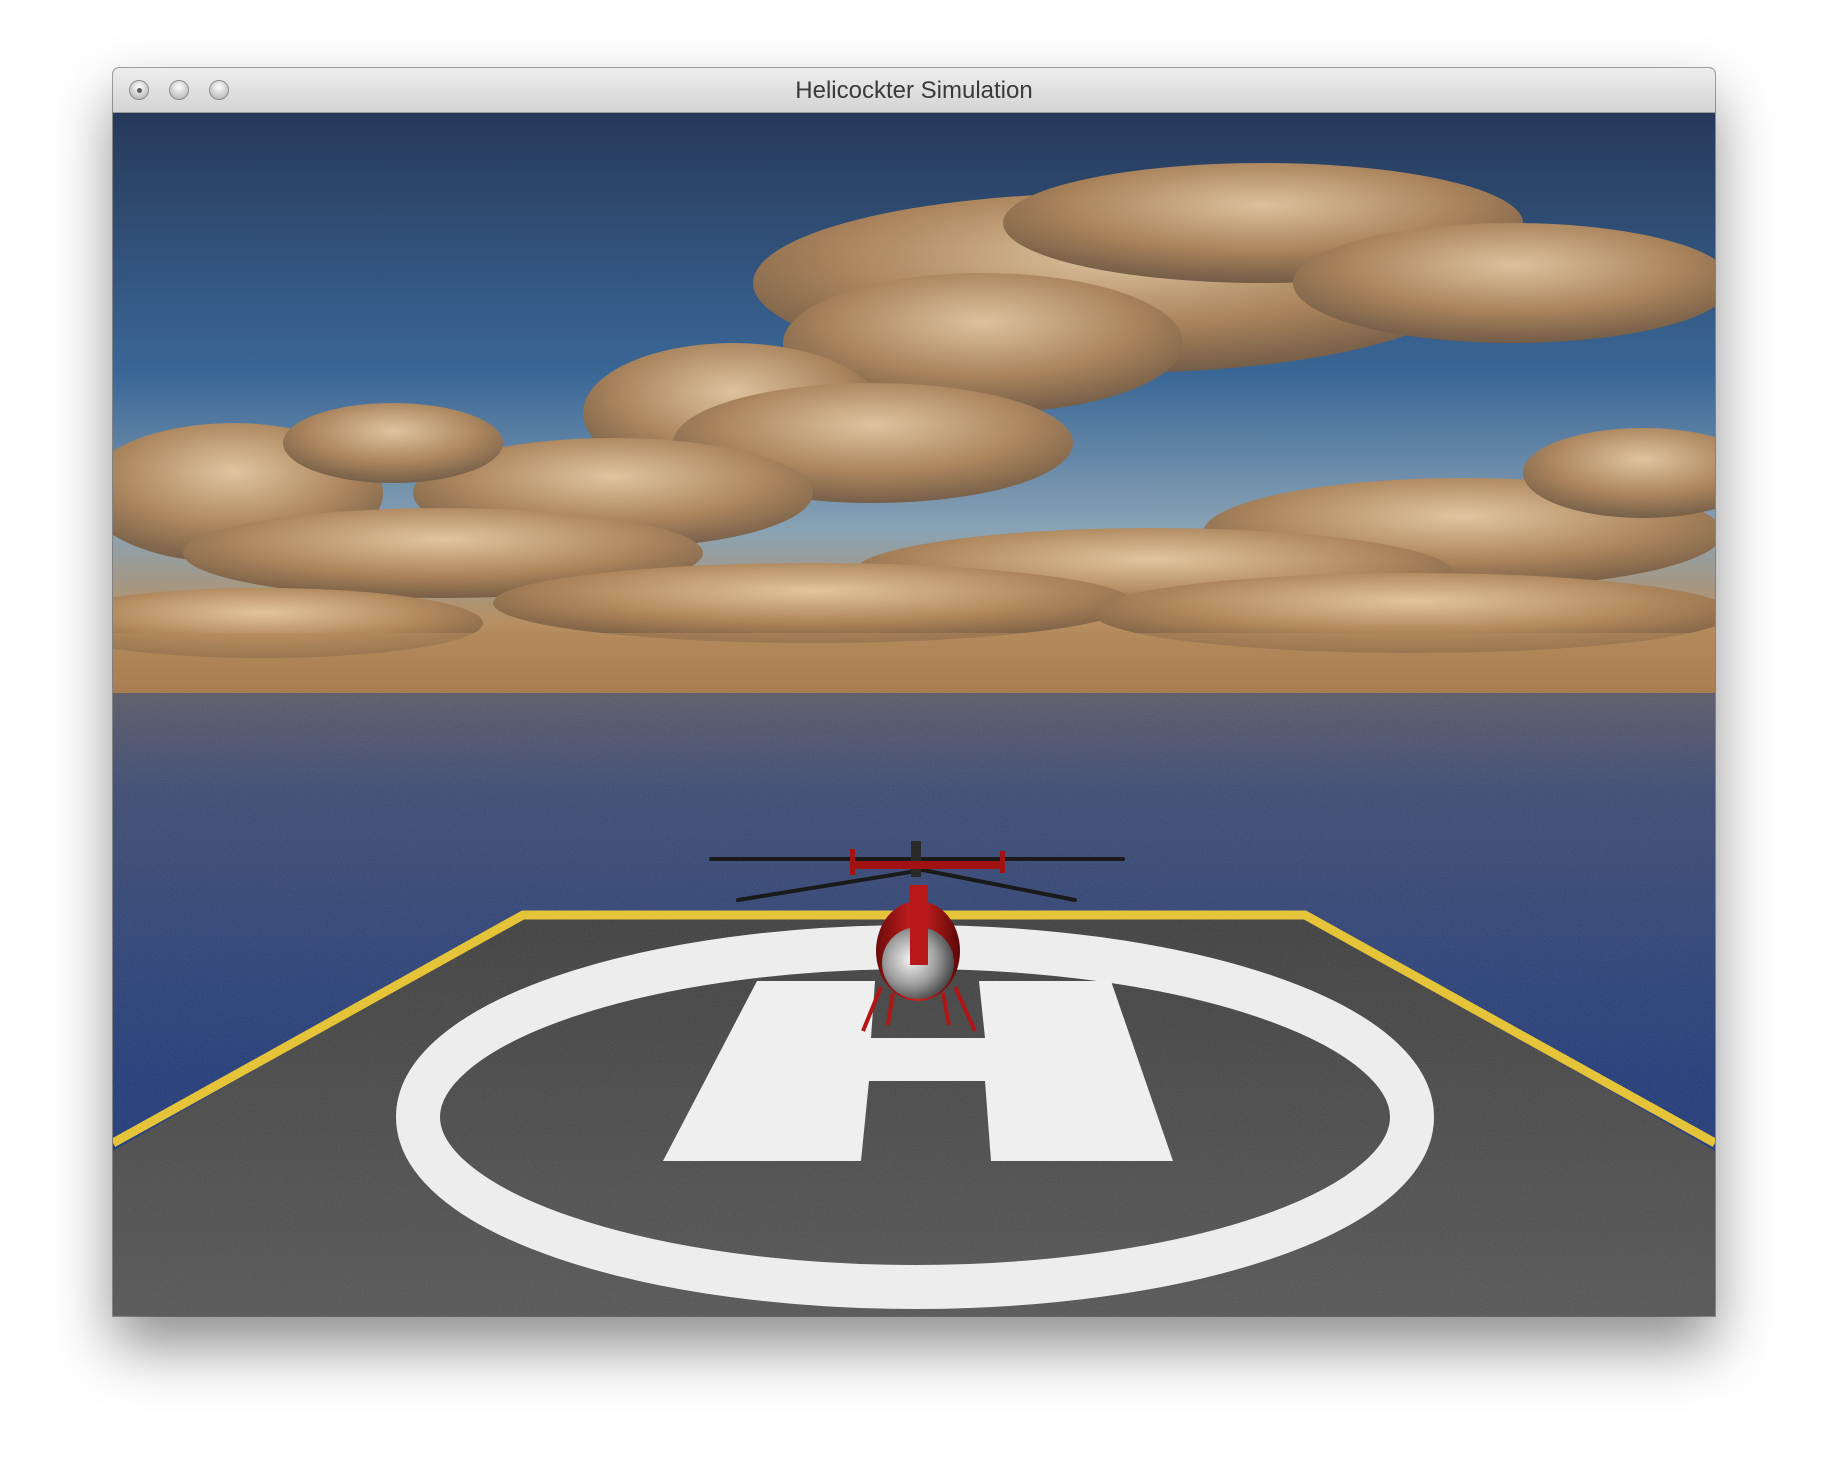  I want to click on title-bar: Helicockter Simulation, so click(914, 90).